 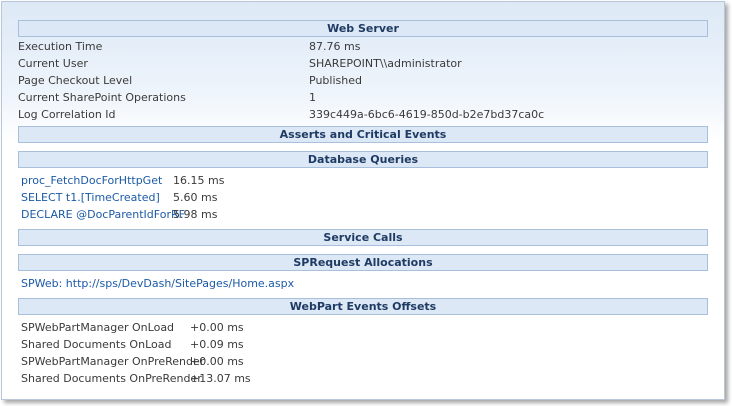 What do you see at coordinates (195, 214) in the screenshot?
I see `query-time: 5.98 ms` at bounding box center [195, 214].